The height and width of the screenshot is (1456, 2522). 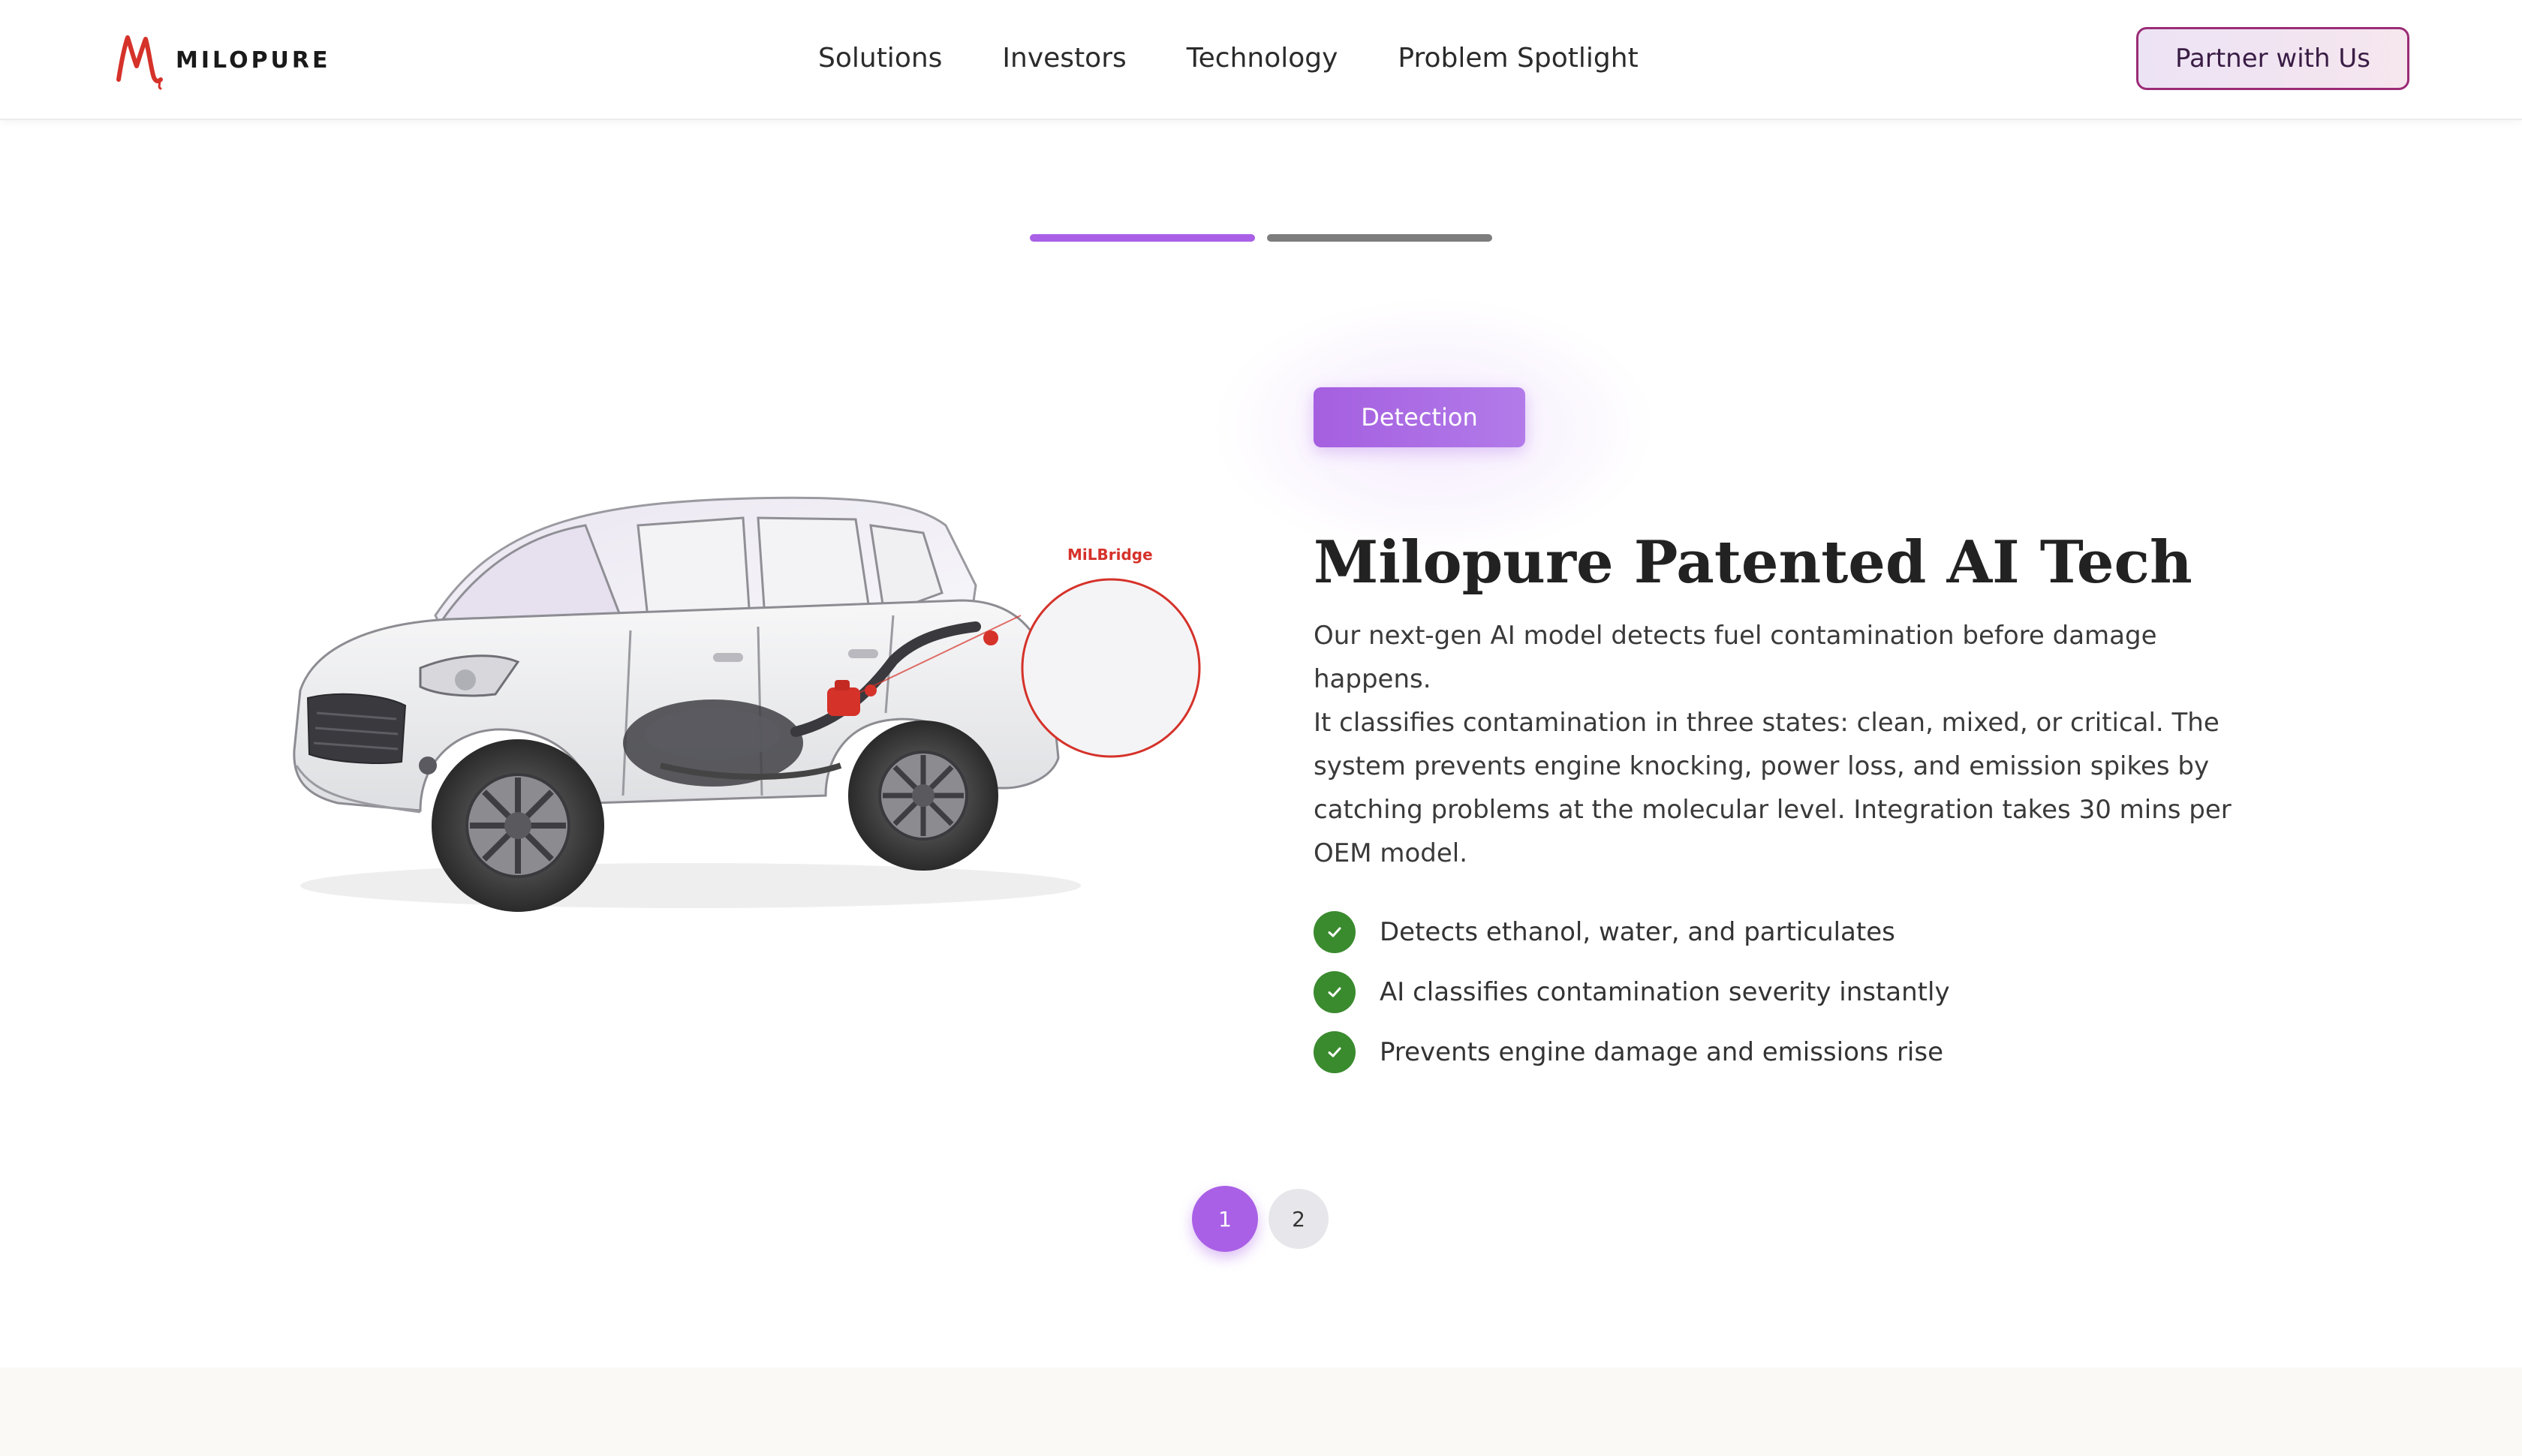 I want to click on nav-item-problem-spotlight: Problem Spotlight, so click(x=1518, y=58).